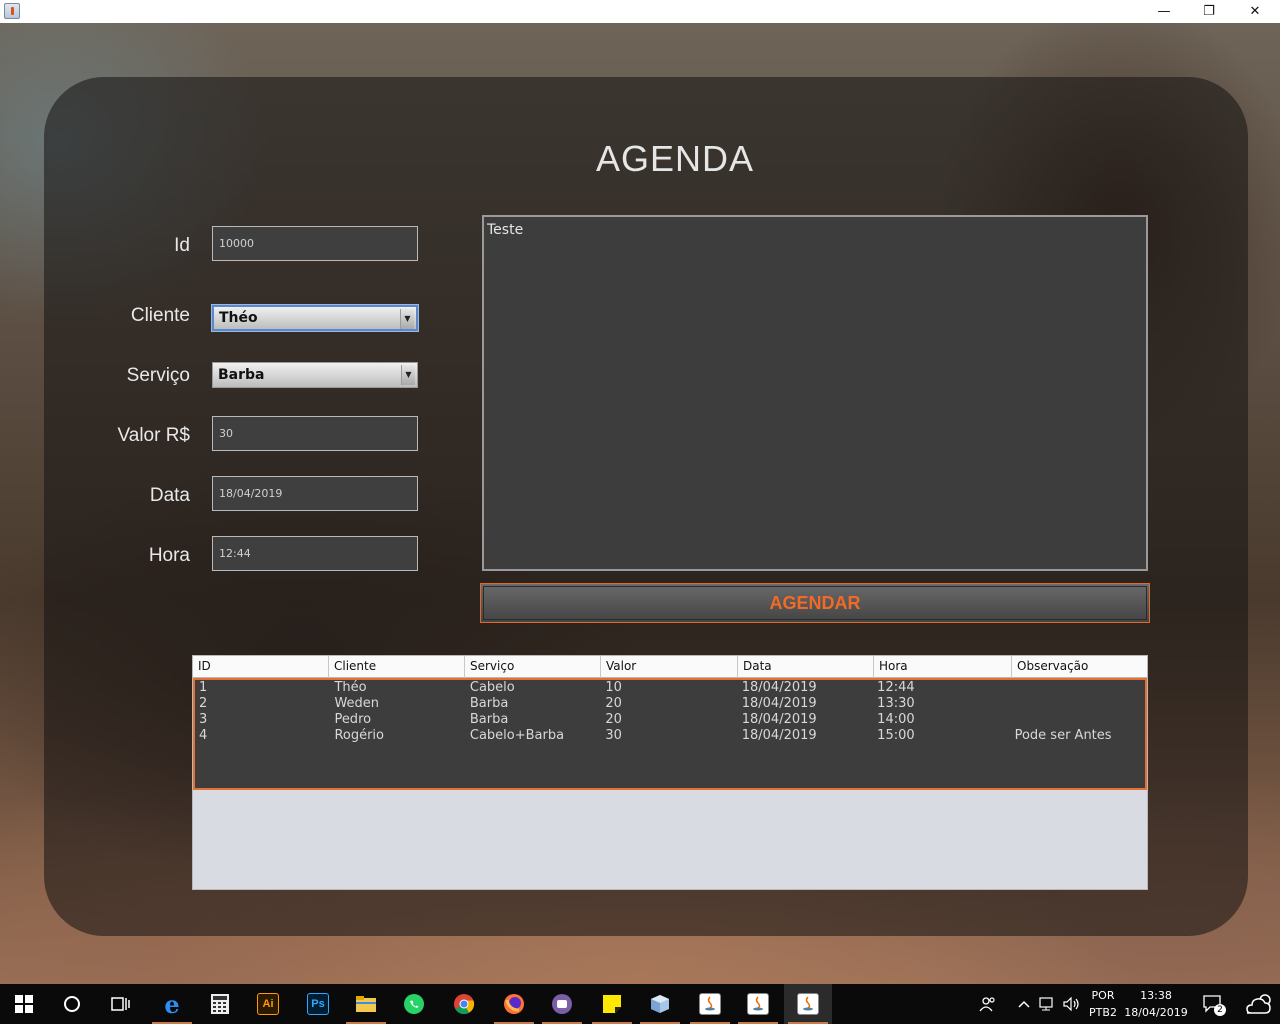 The width and height of the screenshot is (1280, 1024). I want to click on teams-icon, so click(562, 1004).